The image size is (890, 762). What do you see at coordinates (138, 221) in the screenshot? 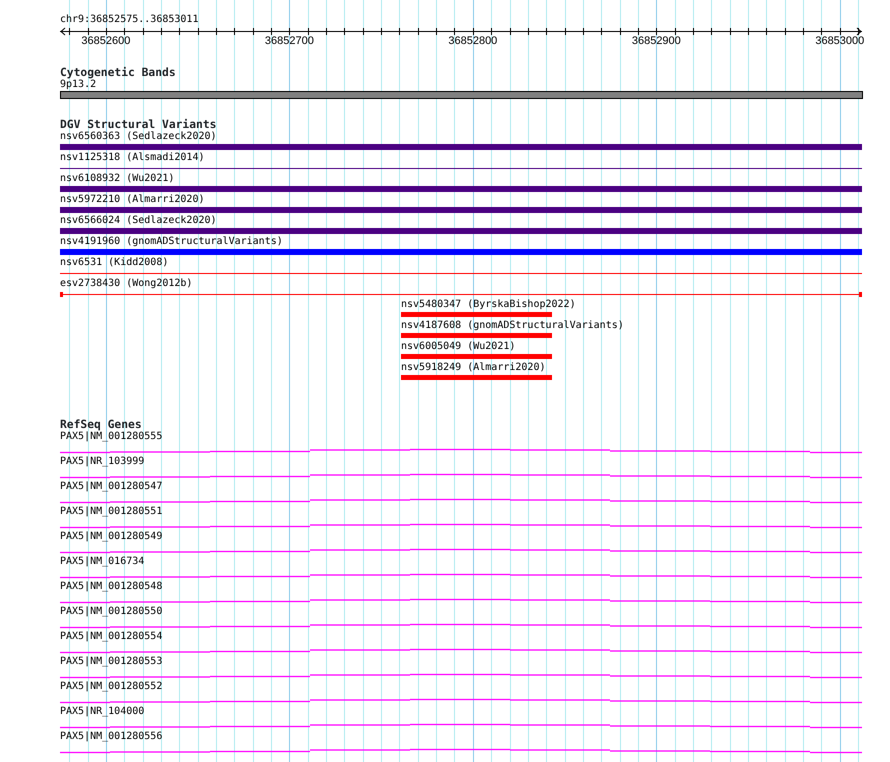
I see `variant-label: nsv6566024 (Sedlazeck2020)` at bounding box center [138, 221].